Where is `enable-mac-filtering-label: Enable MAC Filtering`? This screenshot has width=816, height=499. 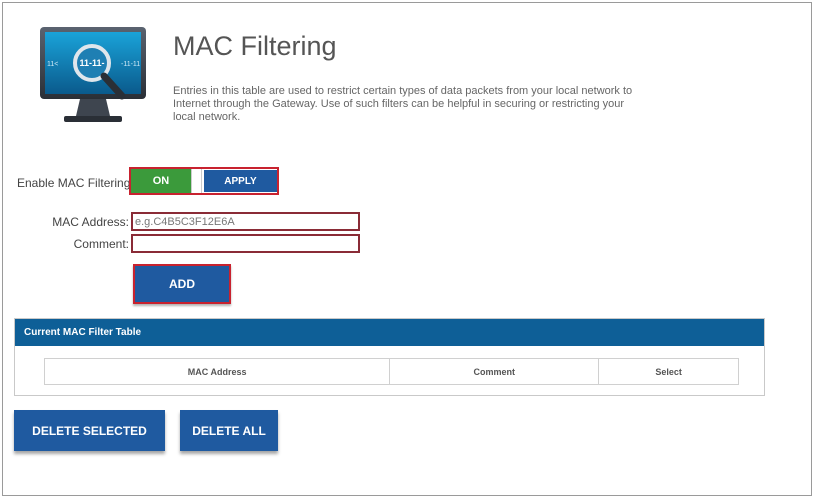
enable-mac-filtering-label: Enable MAC Filtering is located at coordinates (74, 183).